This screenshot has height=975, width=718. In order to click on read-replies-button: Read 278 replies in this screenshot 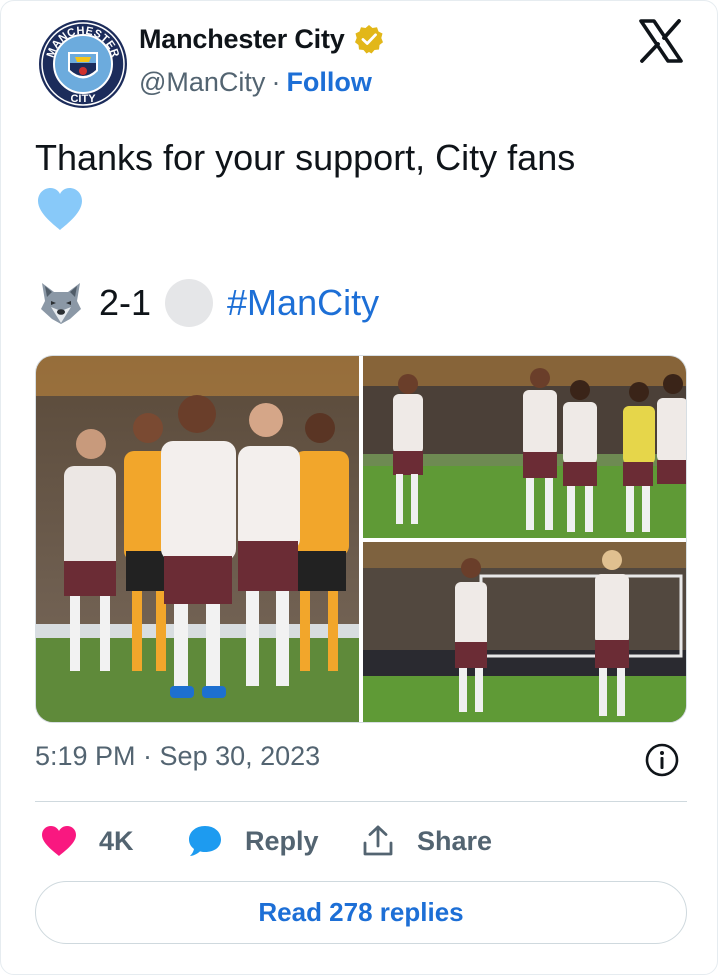, I will do `click(361, 912)`.